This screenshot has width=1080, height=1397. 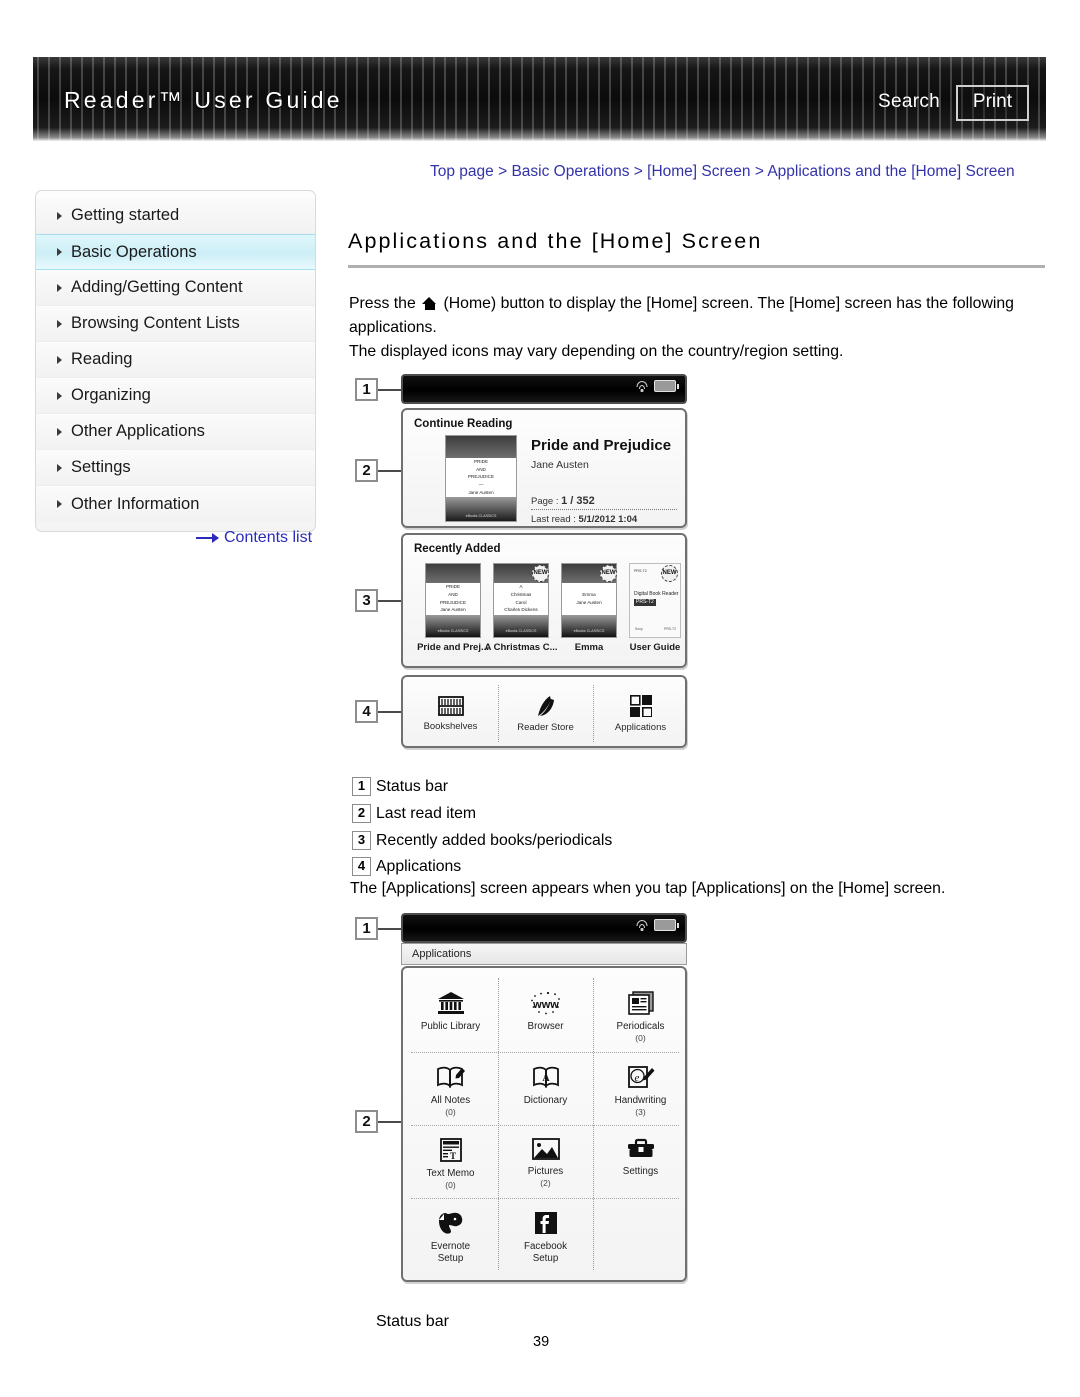 What do you see at coordinates (521, 594) in the screenshot?
I see `cover-line: Christmas` at bounding box center [521, 594].